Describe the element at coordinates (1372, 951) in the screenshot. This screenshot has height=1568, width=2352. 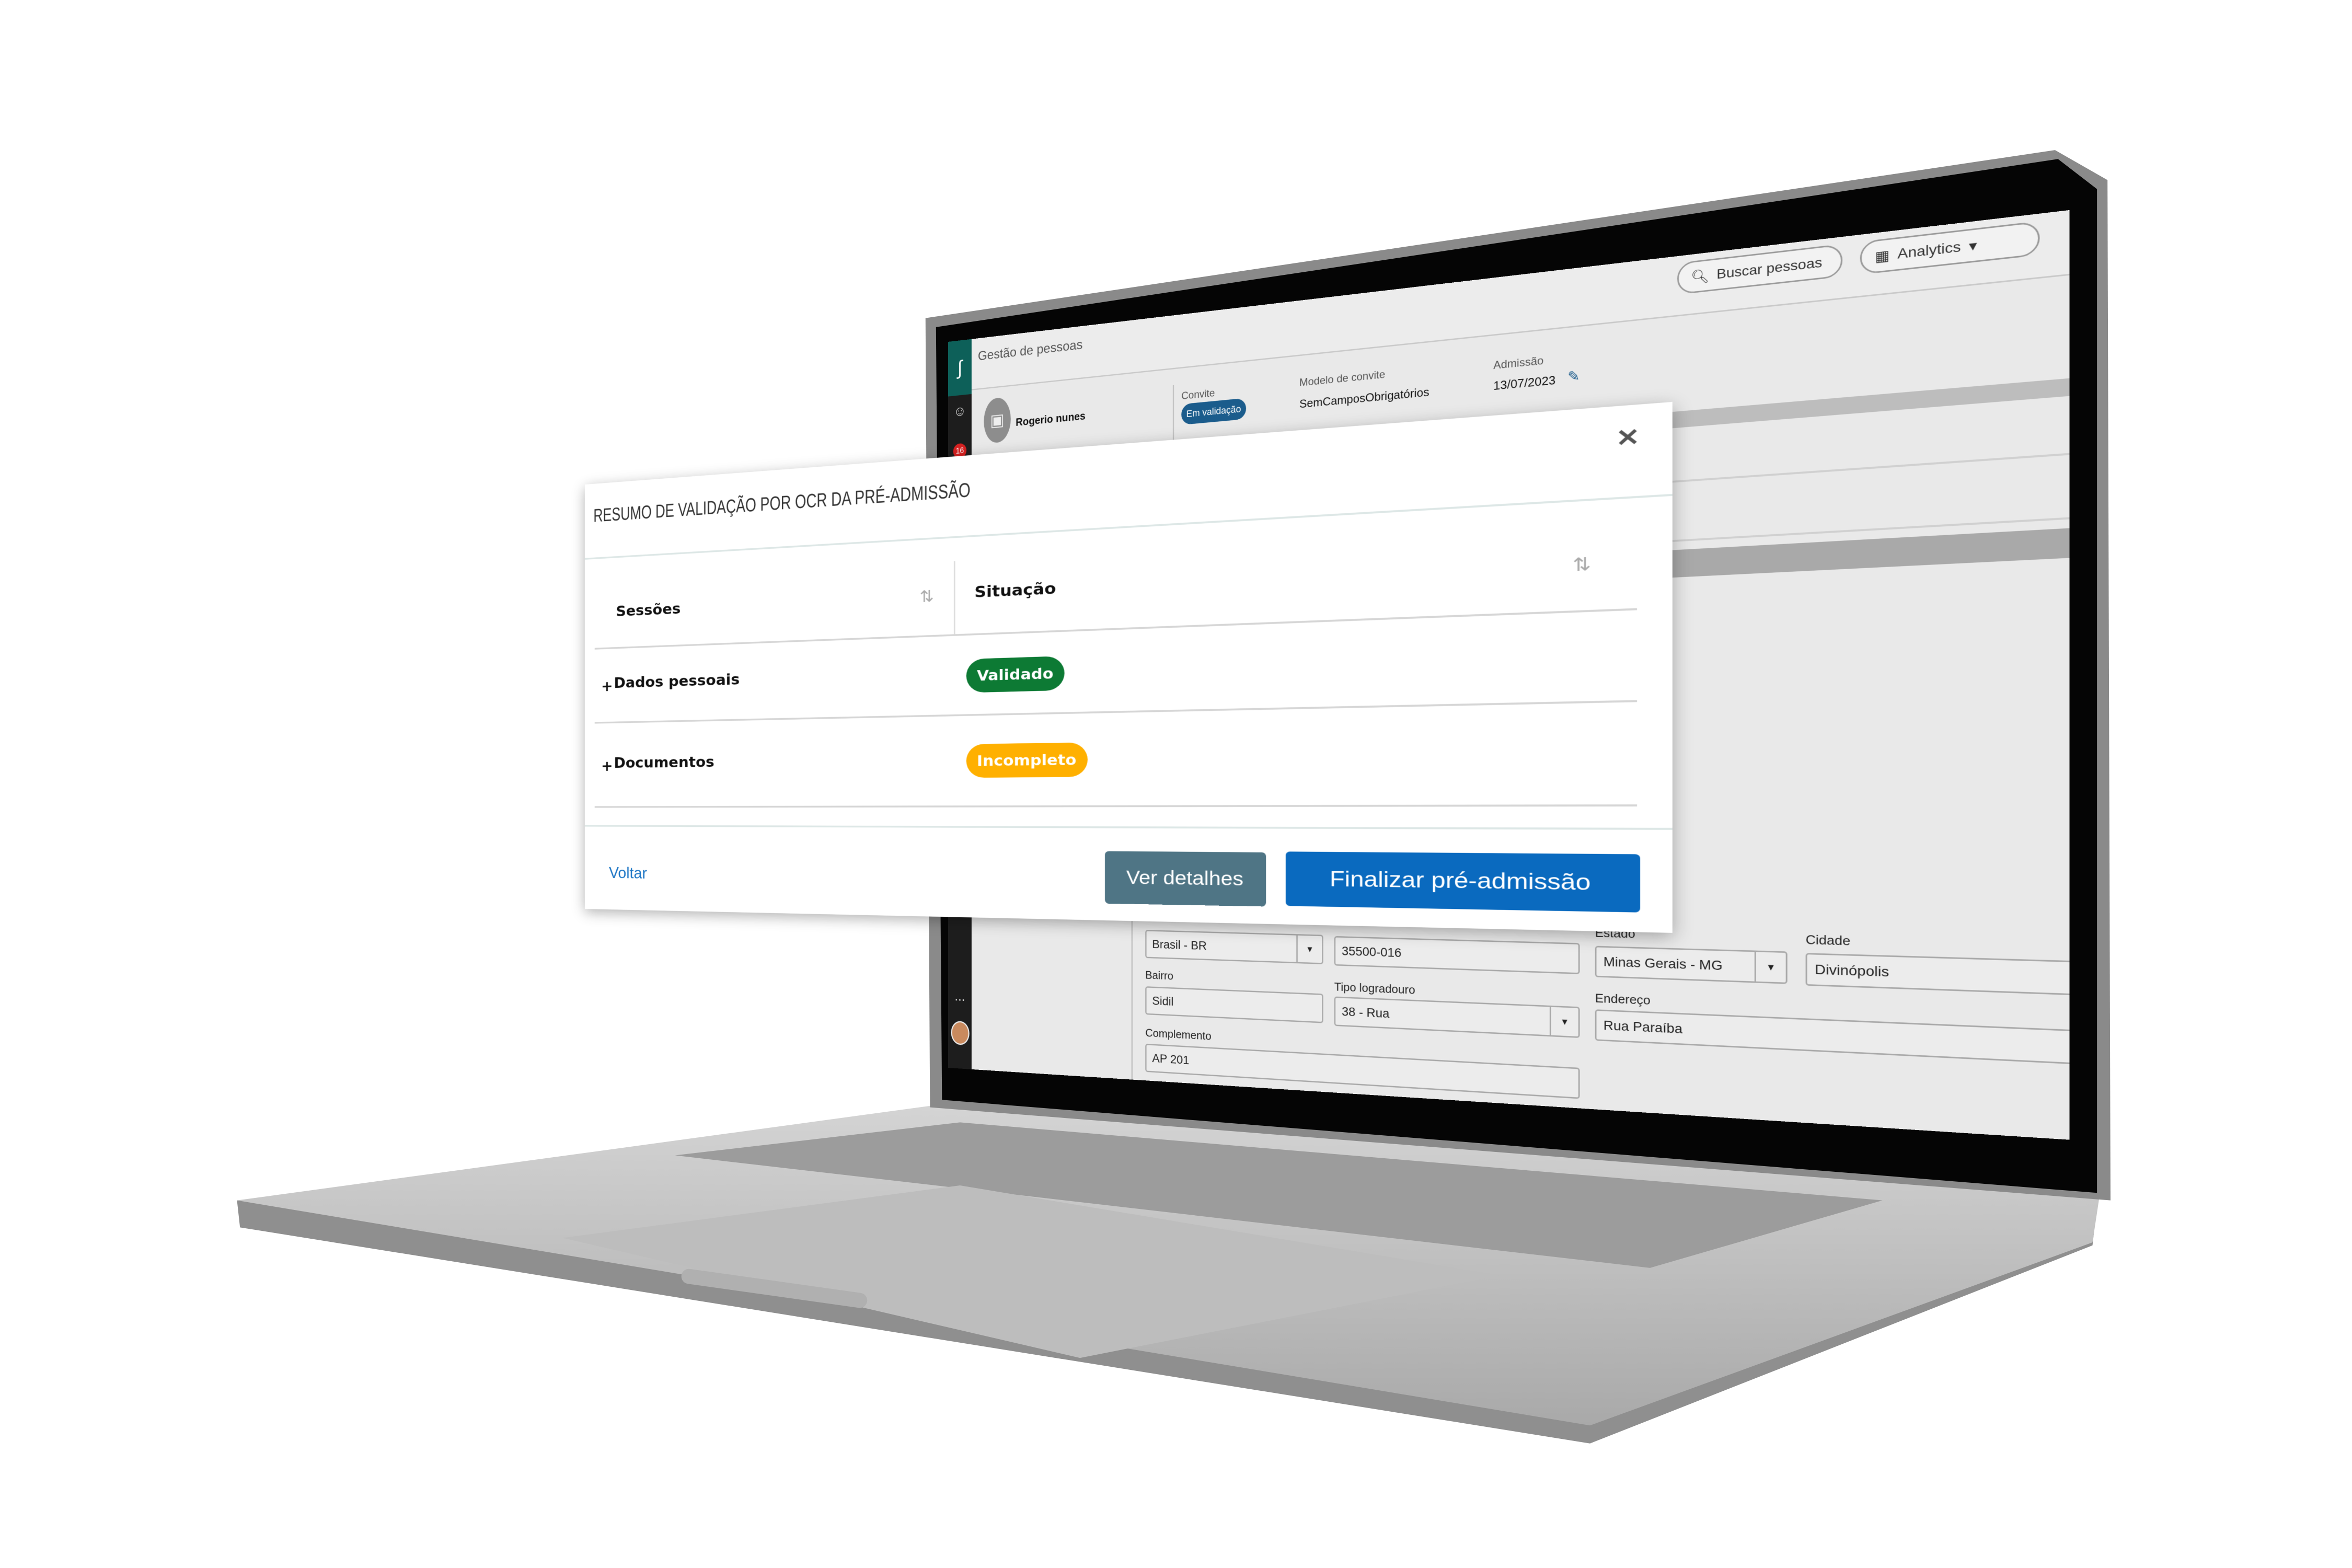
I see `cep-value: 35500-016` at that location.